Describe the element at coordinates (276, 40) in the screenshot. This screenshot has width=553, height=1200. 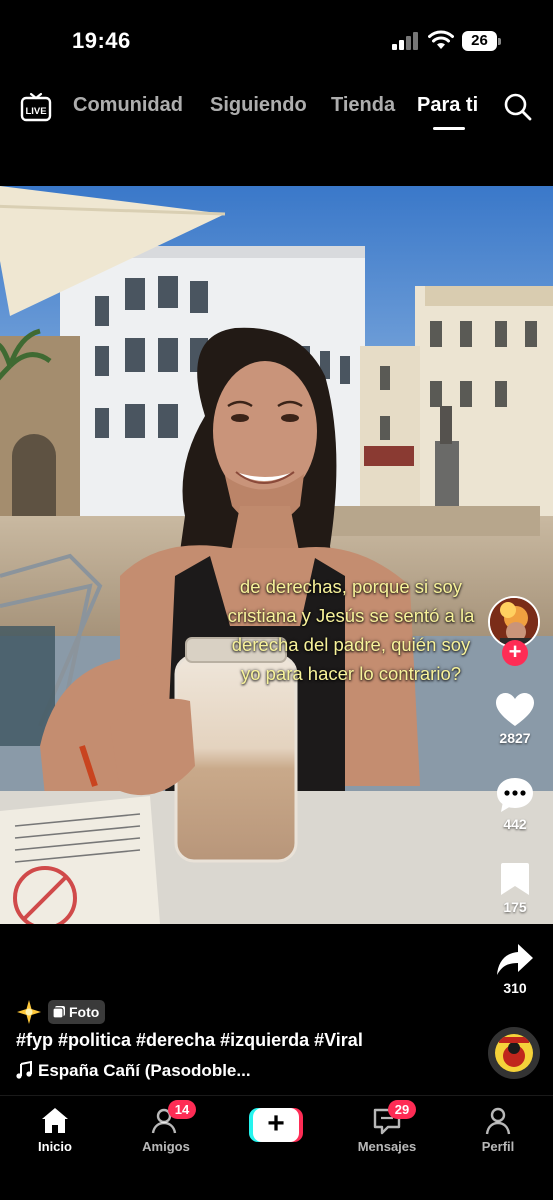
I see `status-bar: 19:46 26` at that location.